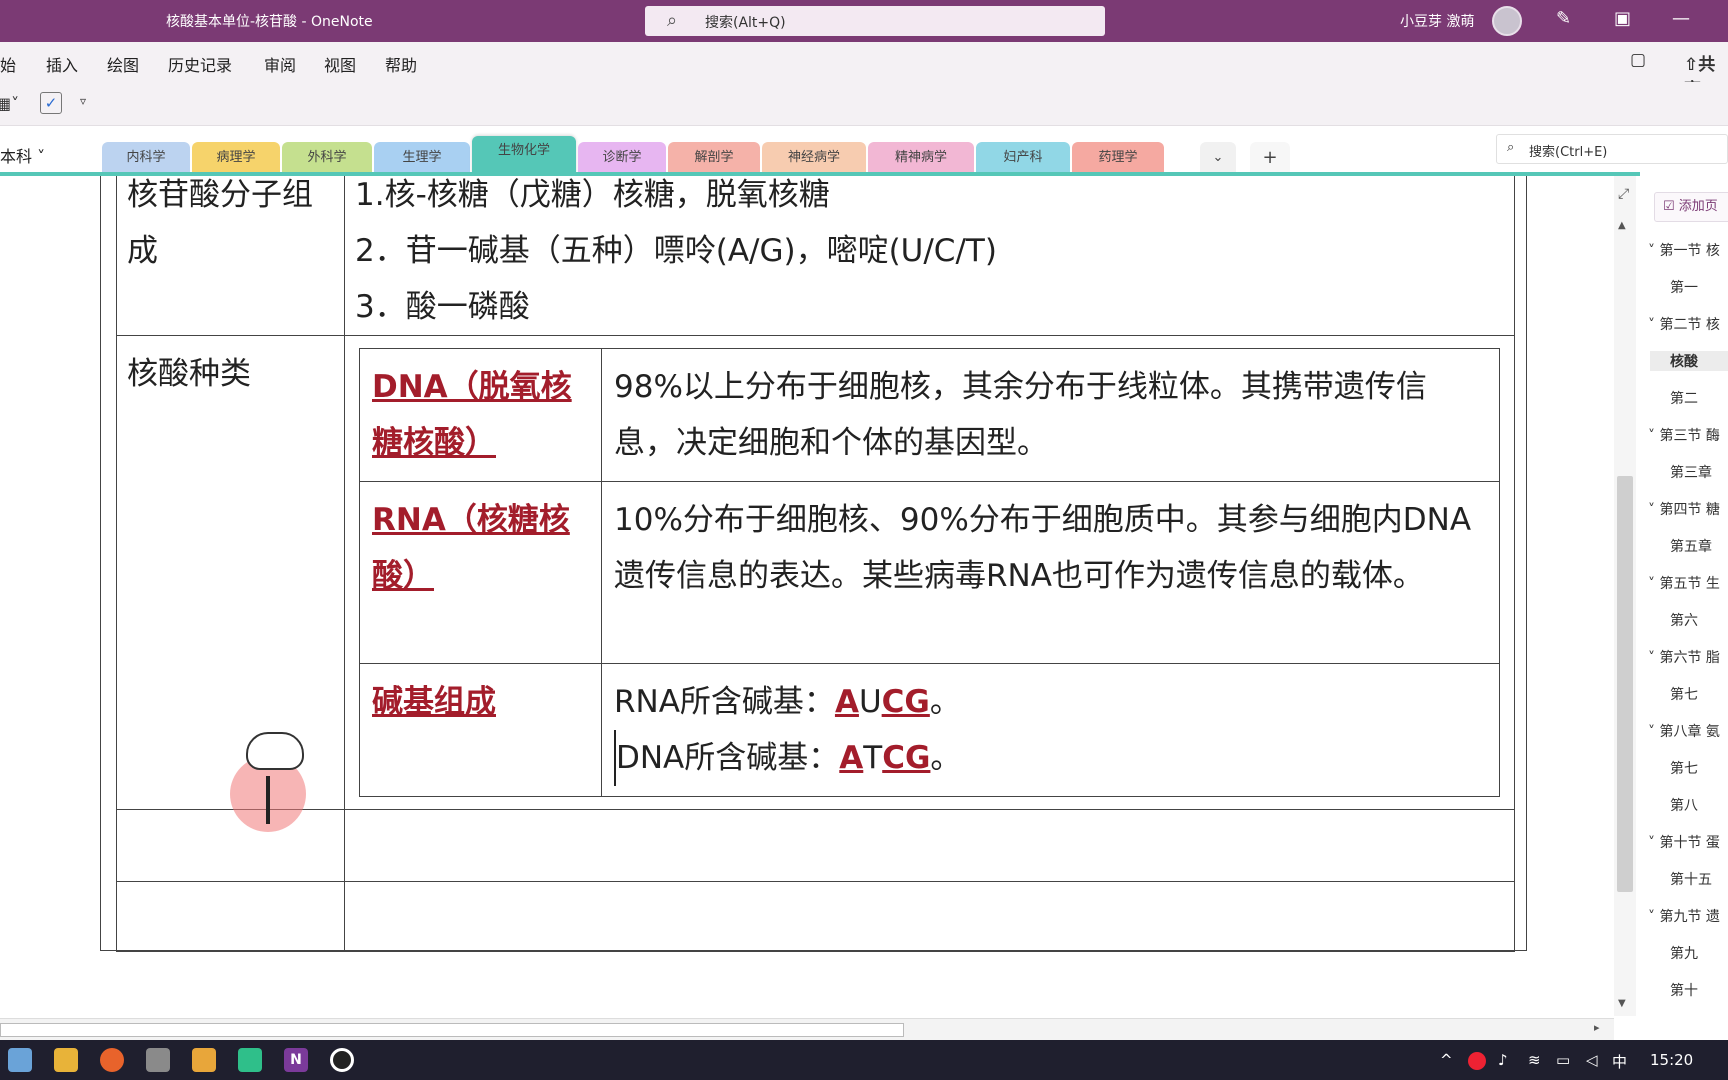 This screenshot has height=1080, width=1728. Describe the element at coordinates (1681, 18) in the screenshot. I see `minimize-icon: —` at that location.